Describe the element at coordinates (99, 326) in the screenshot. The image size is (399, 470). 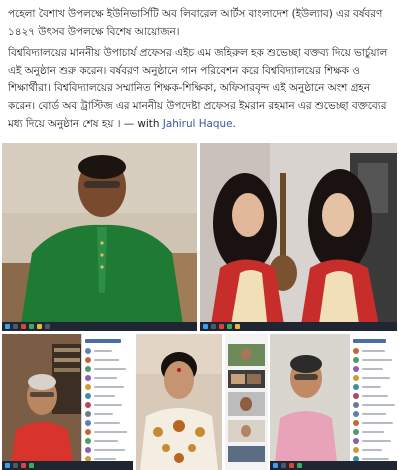
I see `photo-1-taskbar` at that location.